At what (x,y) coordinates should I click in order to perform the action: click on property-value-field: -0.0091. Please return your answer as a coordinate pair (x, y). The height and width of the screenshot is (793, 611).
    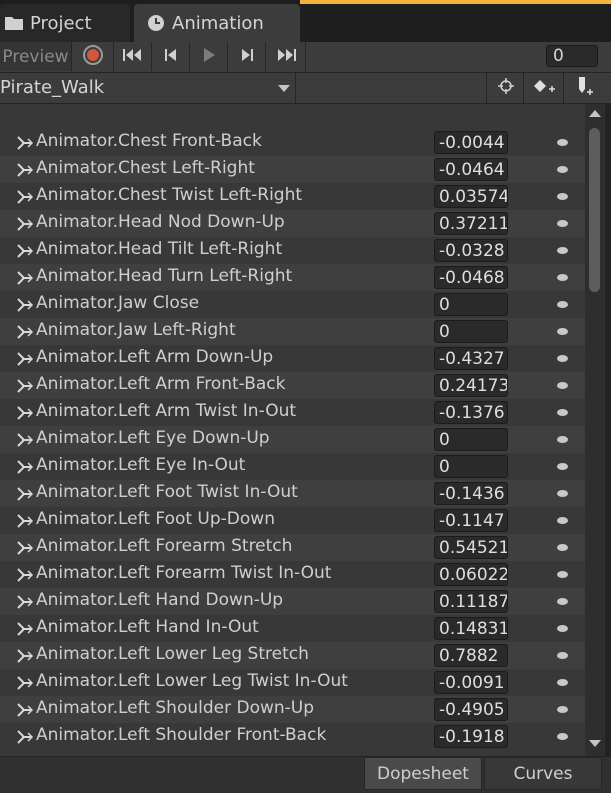
    Looking at the image, I should click on (471, 682).